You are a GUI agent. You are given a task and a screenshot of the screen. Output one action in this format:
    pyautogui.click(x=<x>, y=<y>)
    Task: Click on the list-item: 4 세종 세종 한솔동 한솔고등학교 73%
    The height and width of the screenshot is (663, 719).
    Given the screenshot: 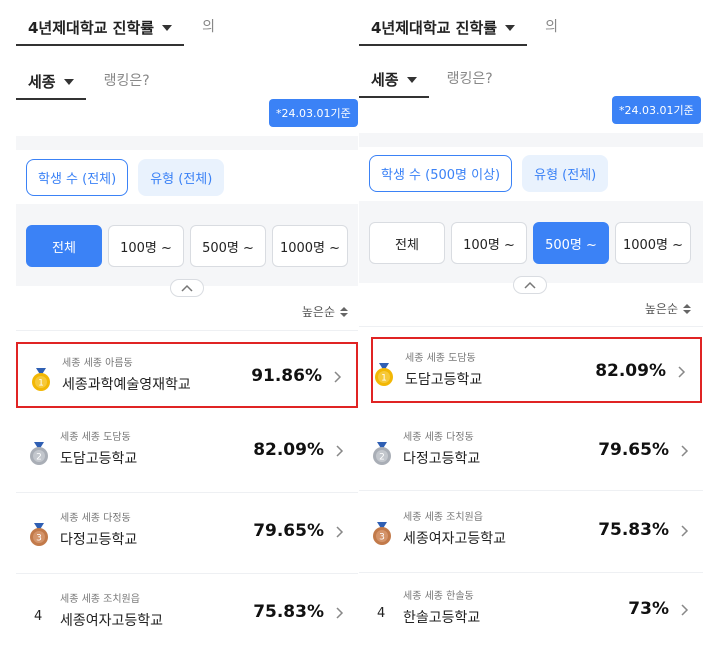 What is the action you would take?
    pyautogui.click(x=531, y=610)
    